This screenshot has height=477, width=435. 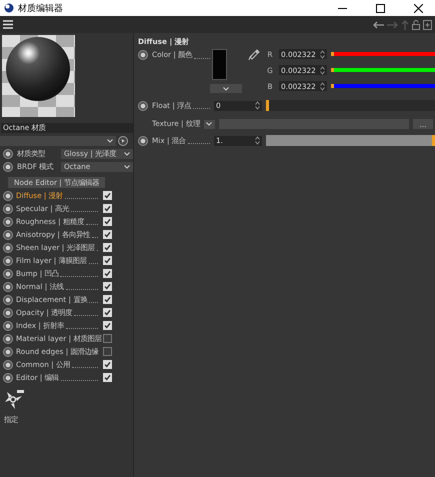 What do you see at coordinates (380, 8) in the screenshot?
I see `maximize-icon` at bounding box center [380, 8].